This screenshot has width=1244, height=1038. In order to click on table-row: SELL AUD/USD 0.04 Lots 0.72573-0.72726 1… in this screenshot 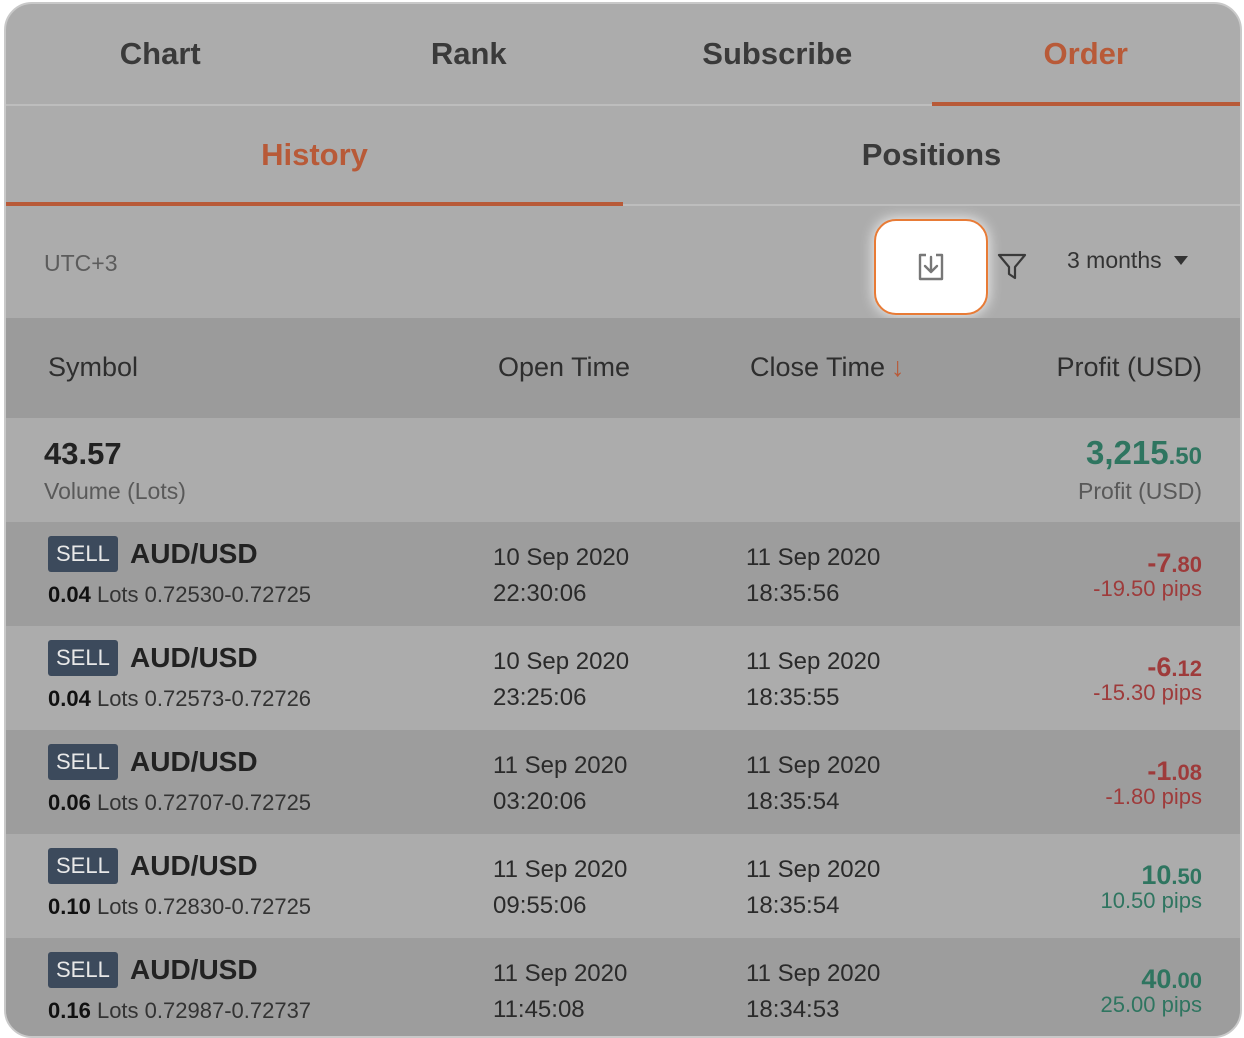, I will do `click(623, 678)`.